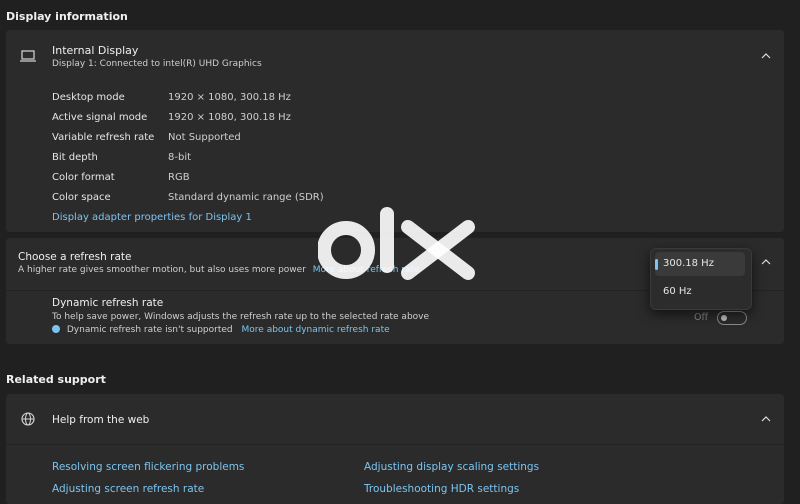 The height and width of the screenshot is (504, 800). I want to click on help-from-web-label: Help from the web, so click(101, 420).